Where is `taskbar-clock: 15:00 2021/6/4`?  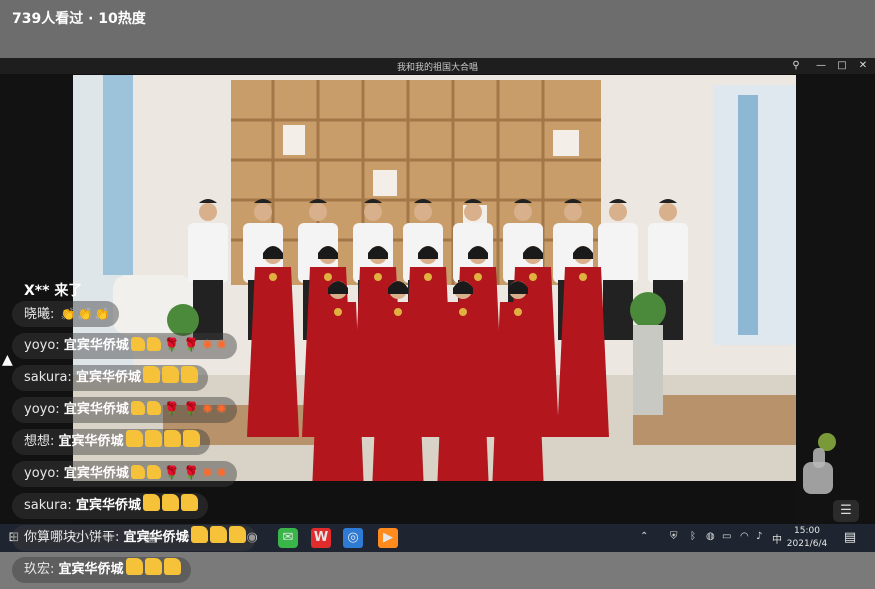 taskbar-clock: 15:00 2021/6/4 is located at coordinates (807, 538).